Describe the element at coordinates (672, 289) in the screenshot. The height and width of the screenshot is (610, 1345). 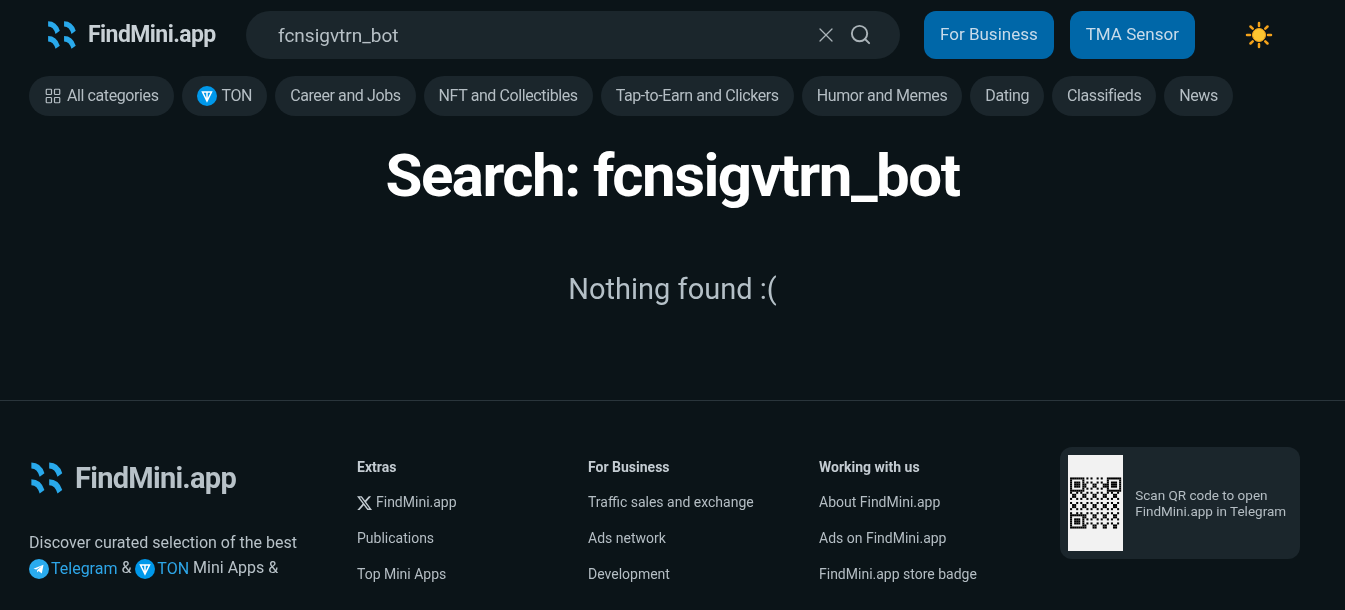
I see `empty-message: Nothing found :(` at that location.